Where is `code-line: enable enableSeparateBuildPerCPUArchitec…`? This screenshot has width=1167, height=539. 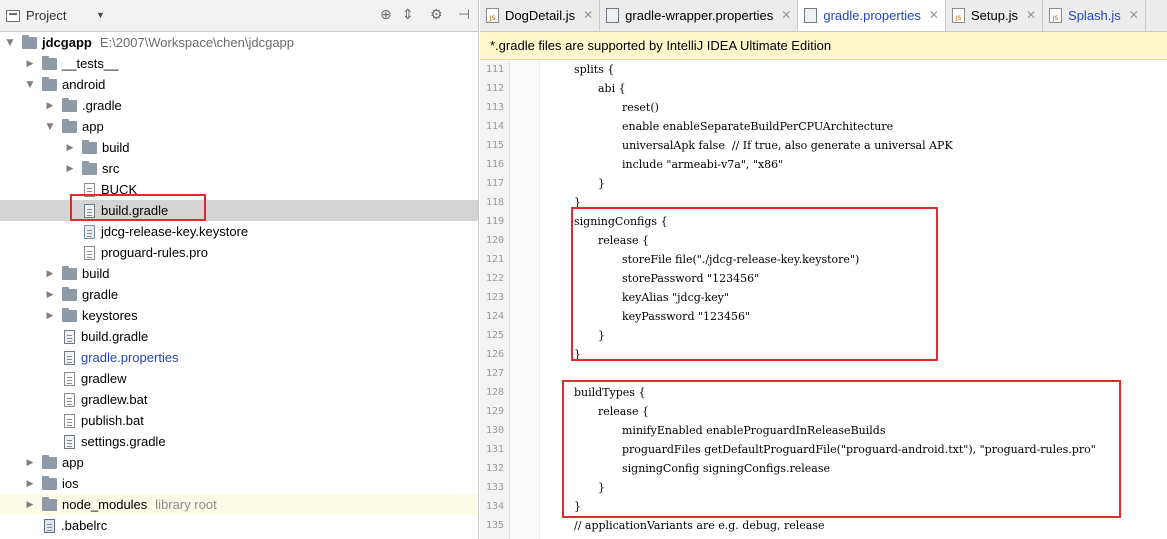 code-line: enable enableSeparateBuildPerCPUArchitec… is located at coordinates (823, 126).